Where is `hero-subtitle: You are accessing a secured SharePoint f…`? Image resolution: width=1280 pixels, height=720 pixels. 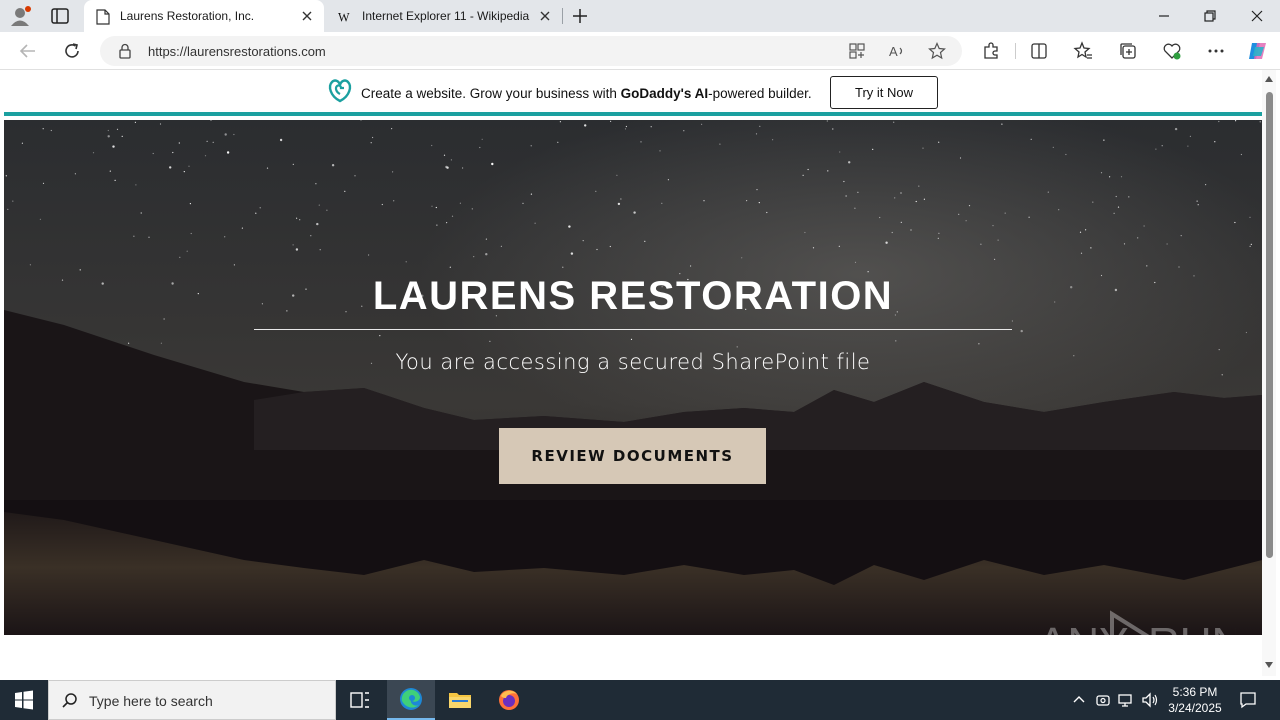
hero-subtitle: You are accessing a secured SharePoint f… is located at coordinates (633, 362).